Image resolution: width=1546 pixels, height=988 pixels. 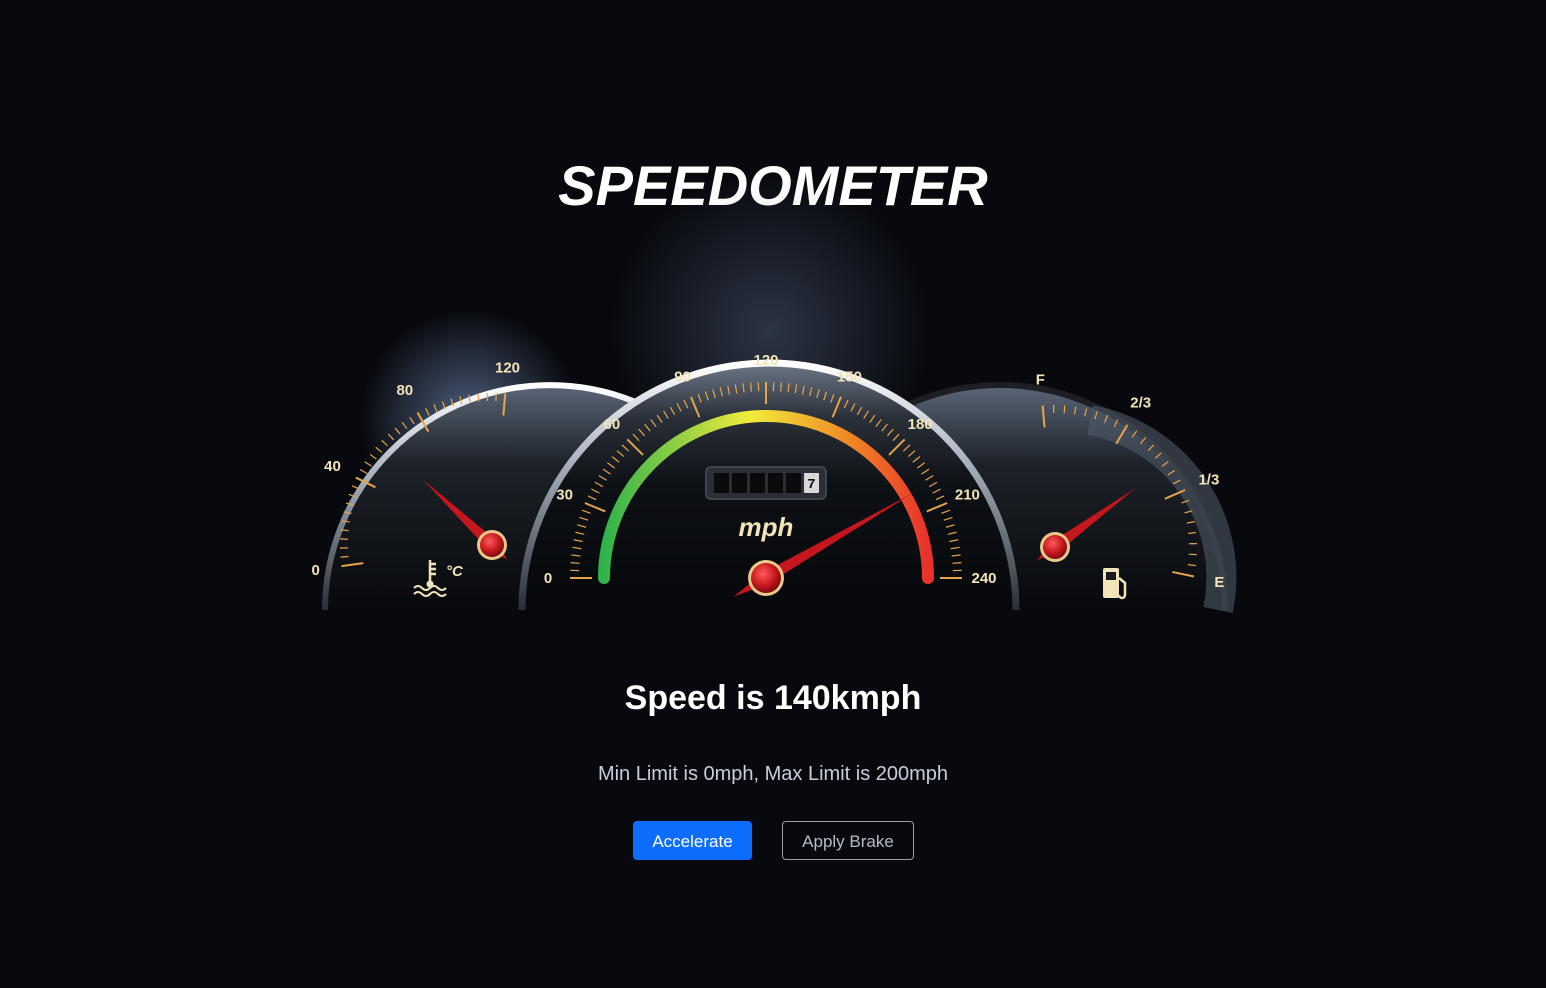 I want to click on tick-label: 240, so click(x=983, y=578).